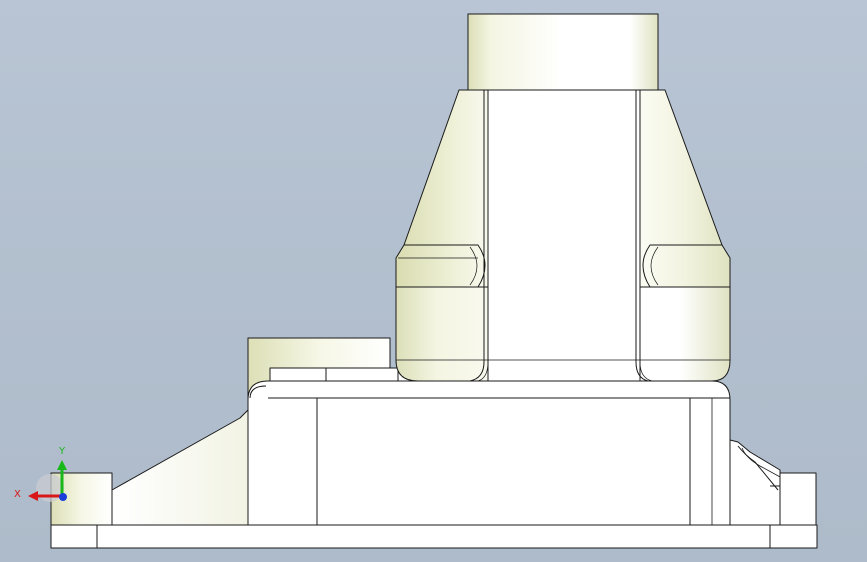 Image resolution: width=867 pixels, height=562 pixels. I want to click on main-body, so click(489, 453).